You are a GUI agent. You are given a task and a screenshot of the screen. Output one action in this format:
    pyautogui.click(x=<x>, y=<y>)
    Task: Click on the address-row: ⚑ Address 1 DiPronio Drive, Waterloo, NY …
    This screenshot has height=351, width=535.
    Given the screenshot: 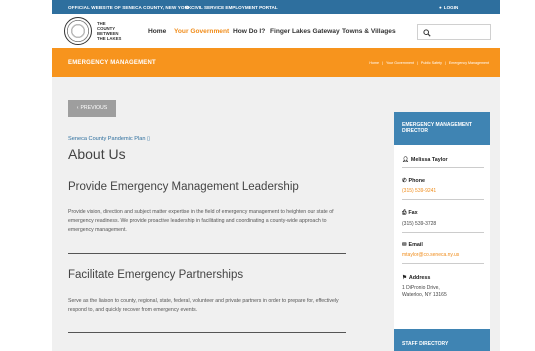 What is the action you would take?
    pyautogui.click(x=443, y=287)
    